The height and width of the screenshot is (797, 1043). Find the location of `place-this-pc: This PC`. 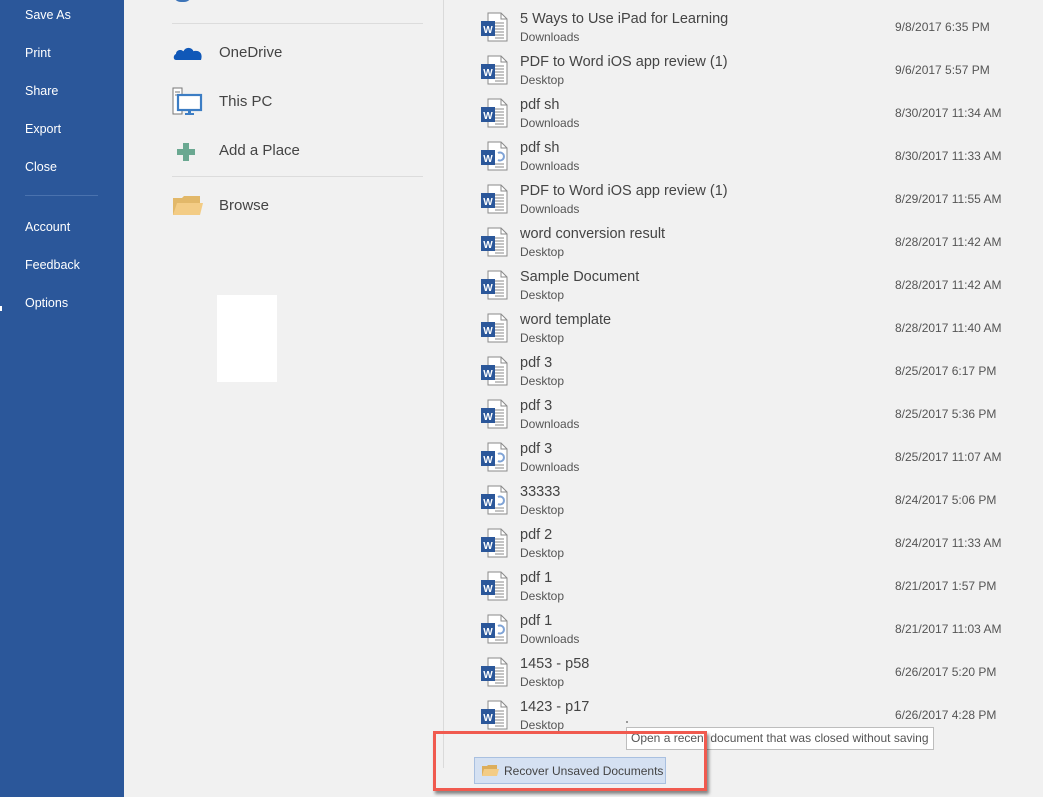

place-this-pc: This PC is located at coordinates (297, 102).